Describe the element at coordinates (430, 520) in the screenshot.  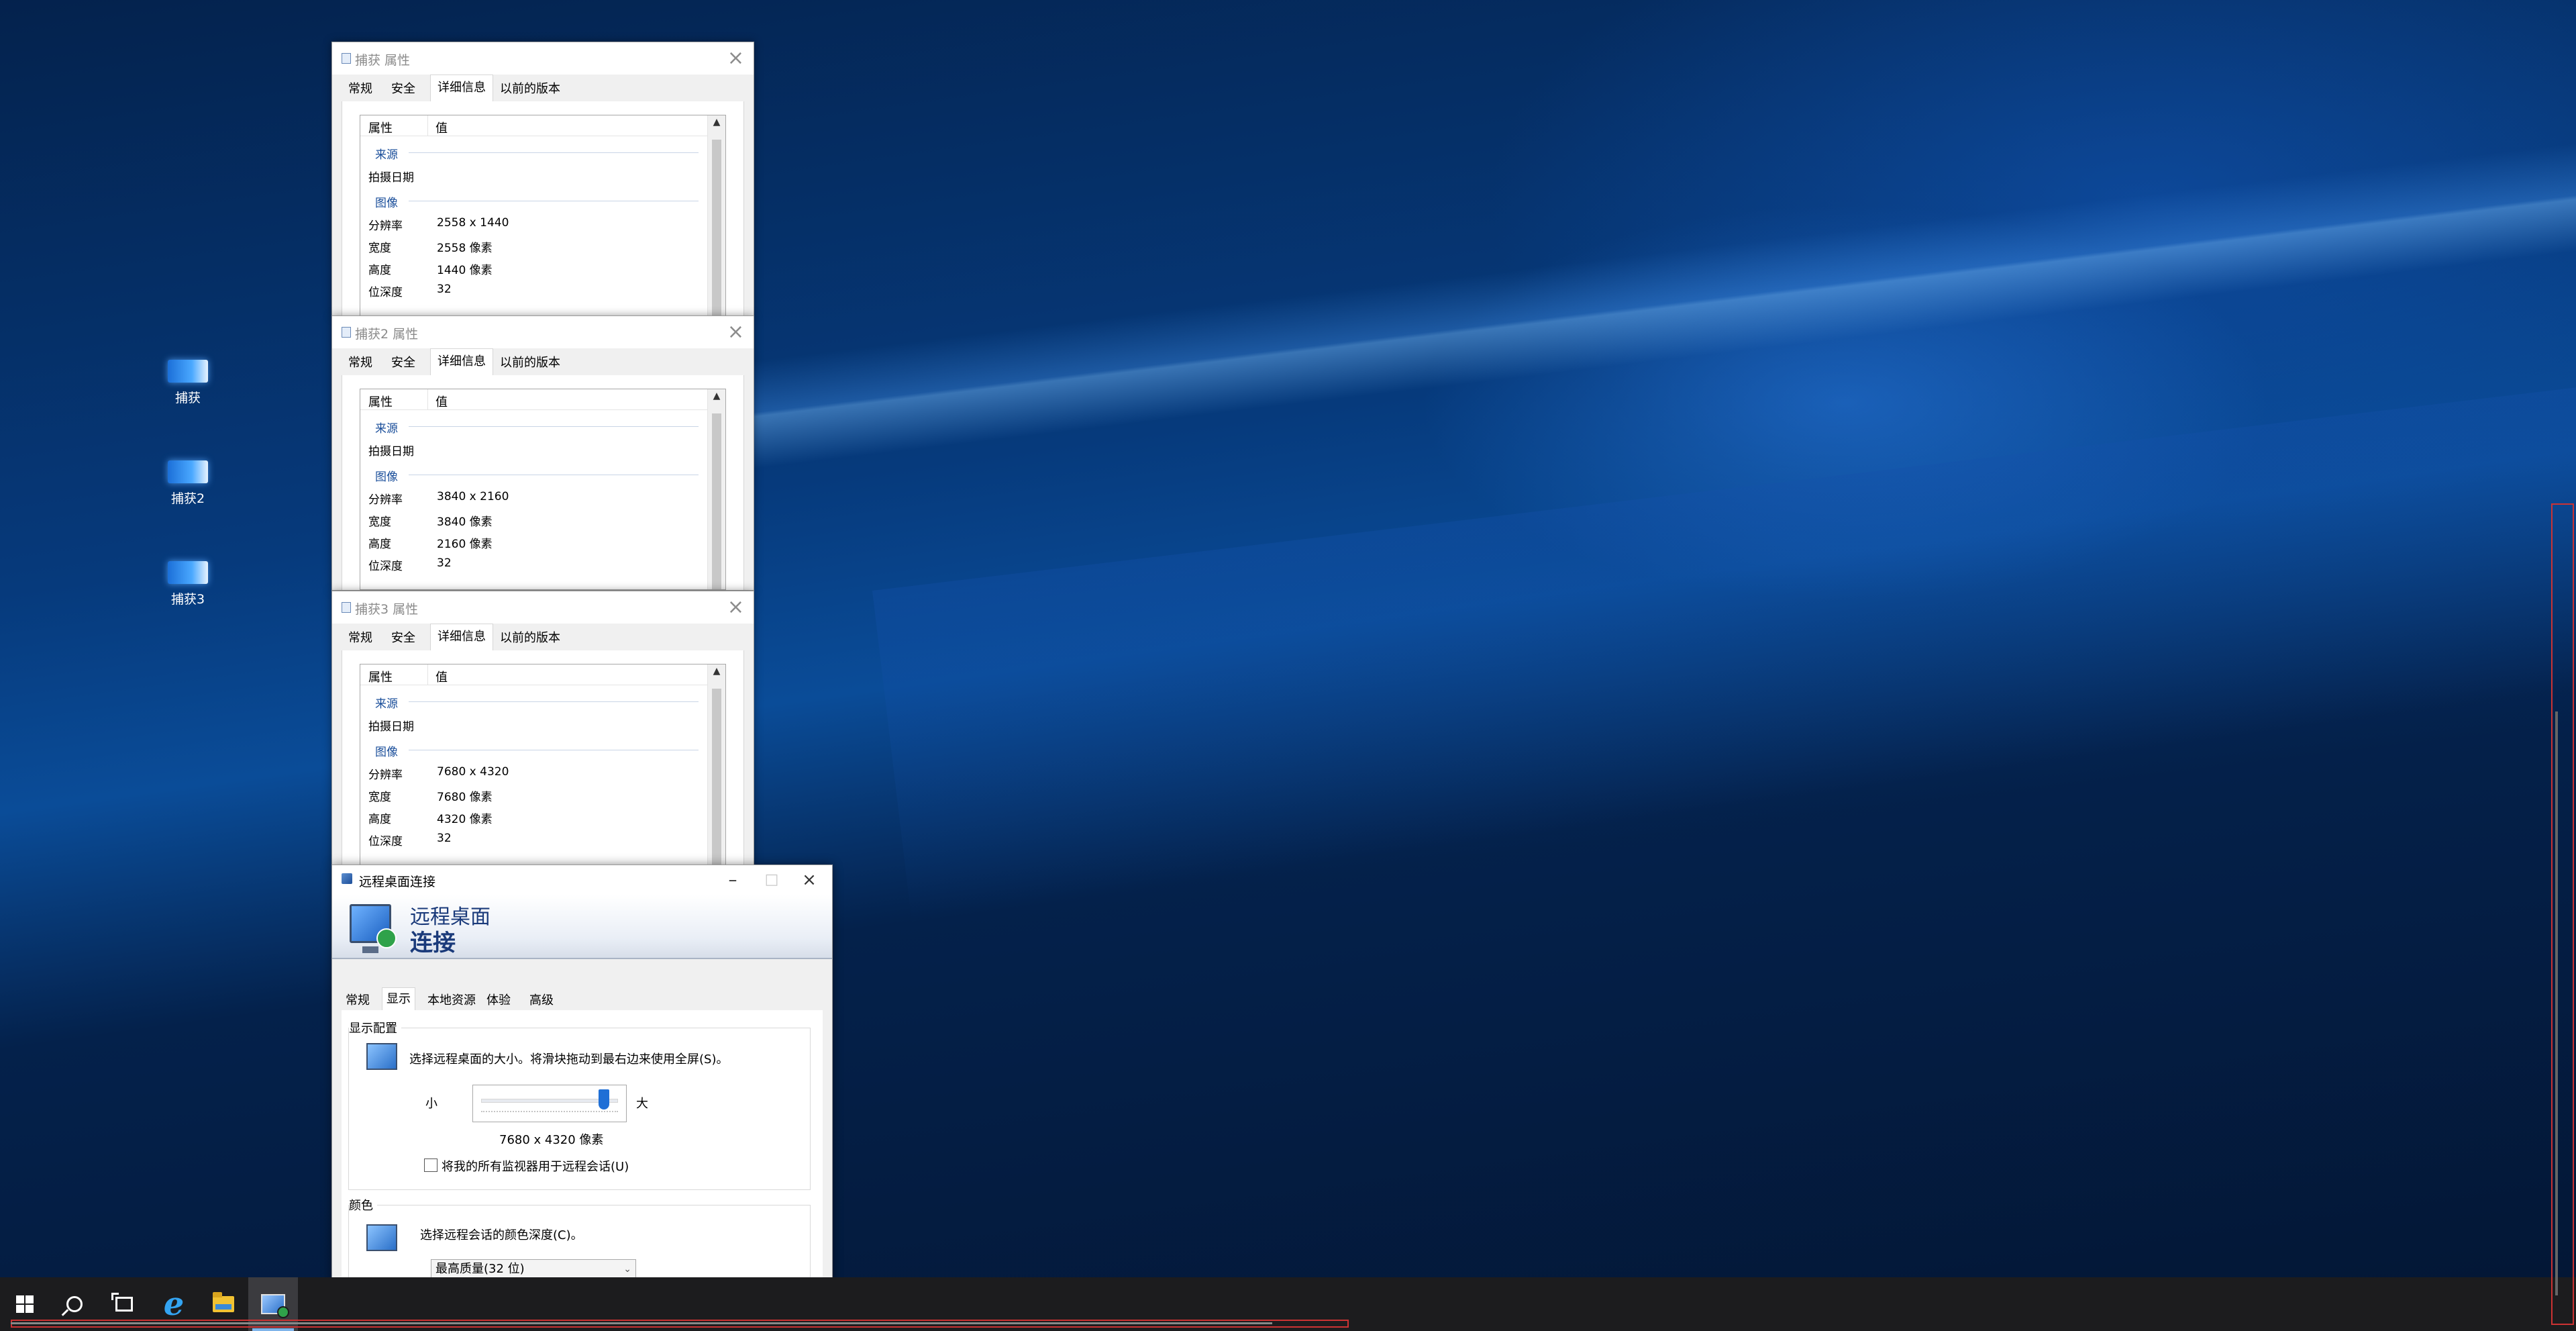
I see `list-item: 宽度 3840 像素` at that location.